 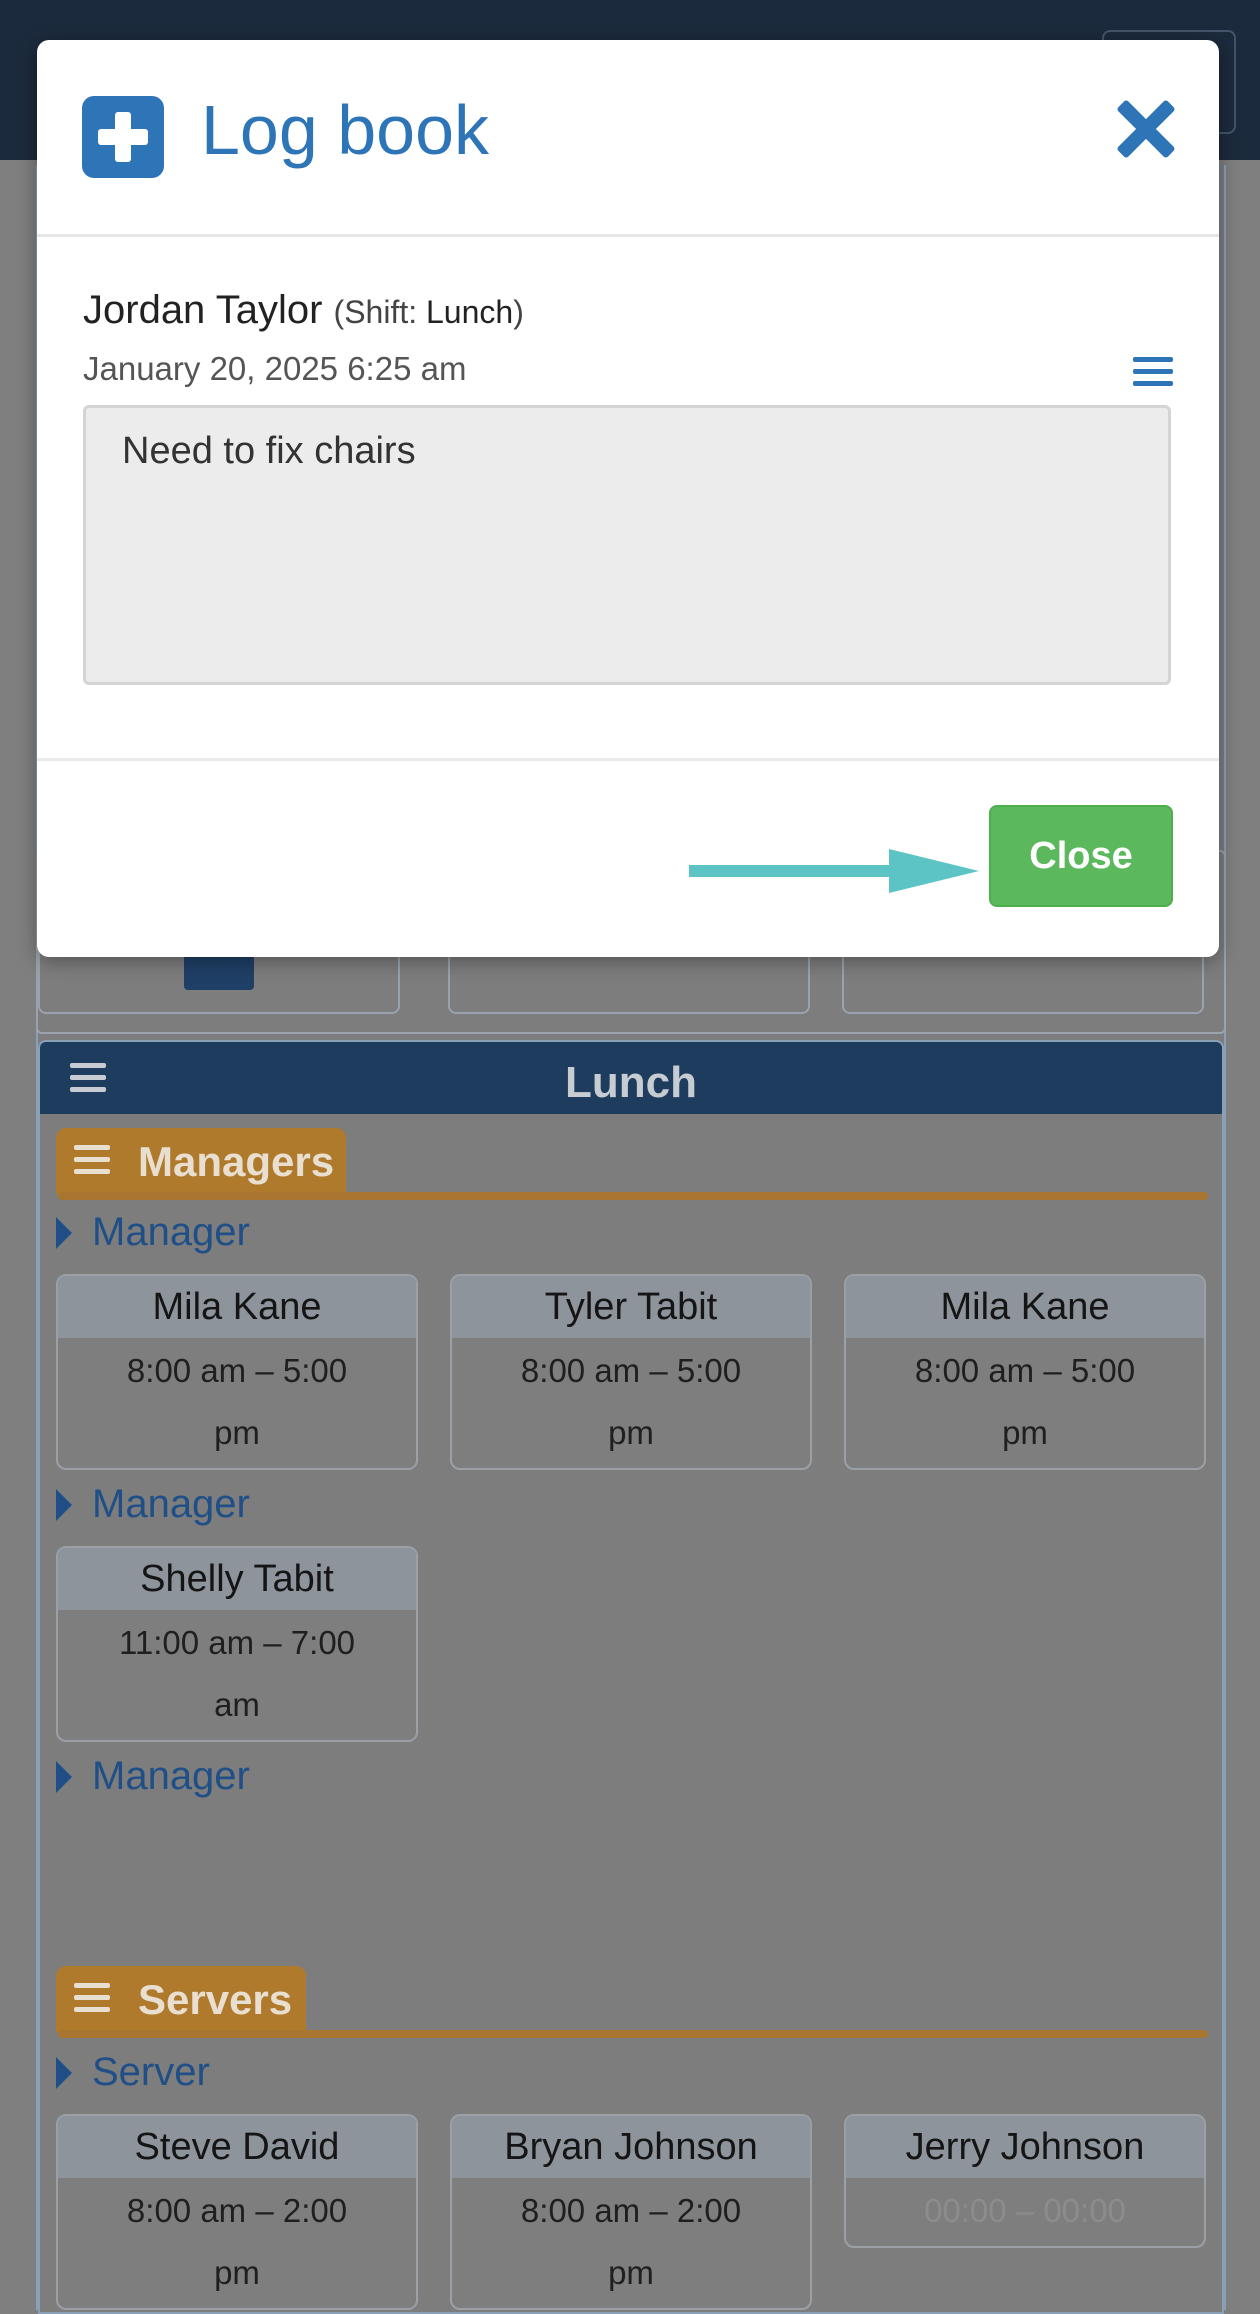 I want to click on entry-author-line: Jordan Taylor (Shift: Lunch), so click(x=303, y=310).